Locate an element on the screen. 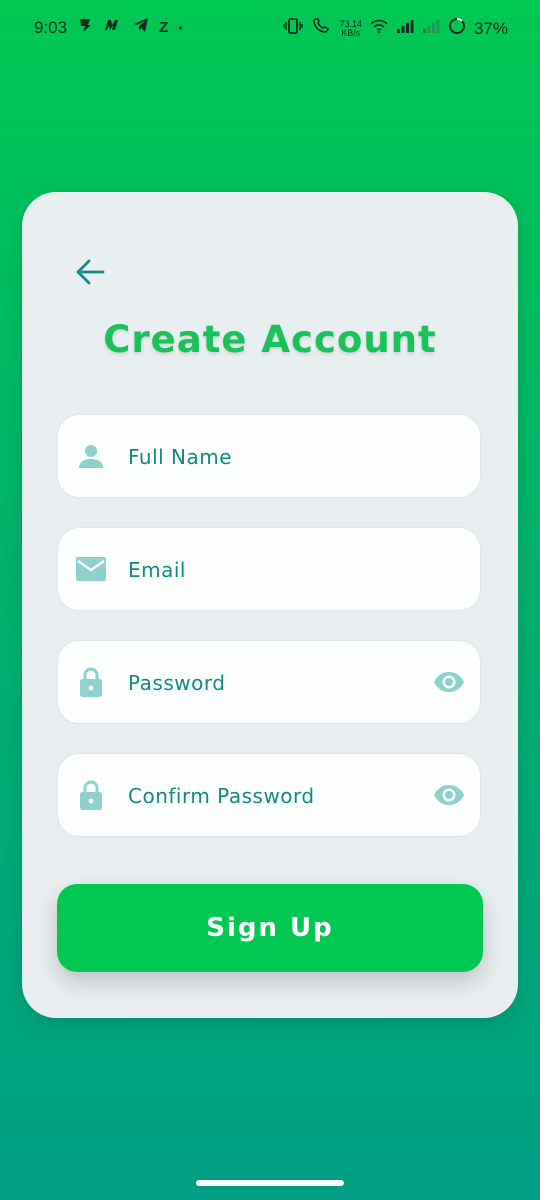 Image resolution: width=540 pixels, height=1200 pixels. full-name-input is located at coordinates (268, 457).